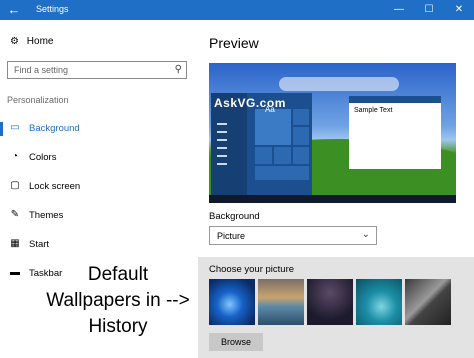 This screenshot has height=358, width=474. Describe the element at coordinates (252, 269) in the screenshot. I see `choose-picture-label: Choose your picture` at that location.